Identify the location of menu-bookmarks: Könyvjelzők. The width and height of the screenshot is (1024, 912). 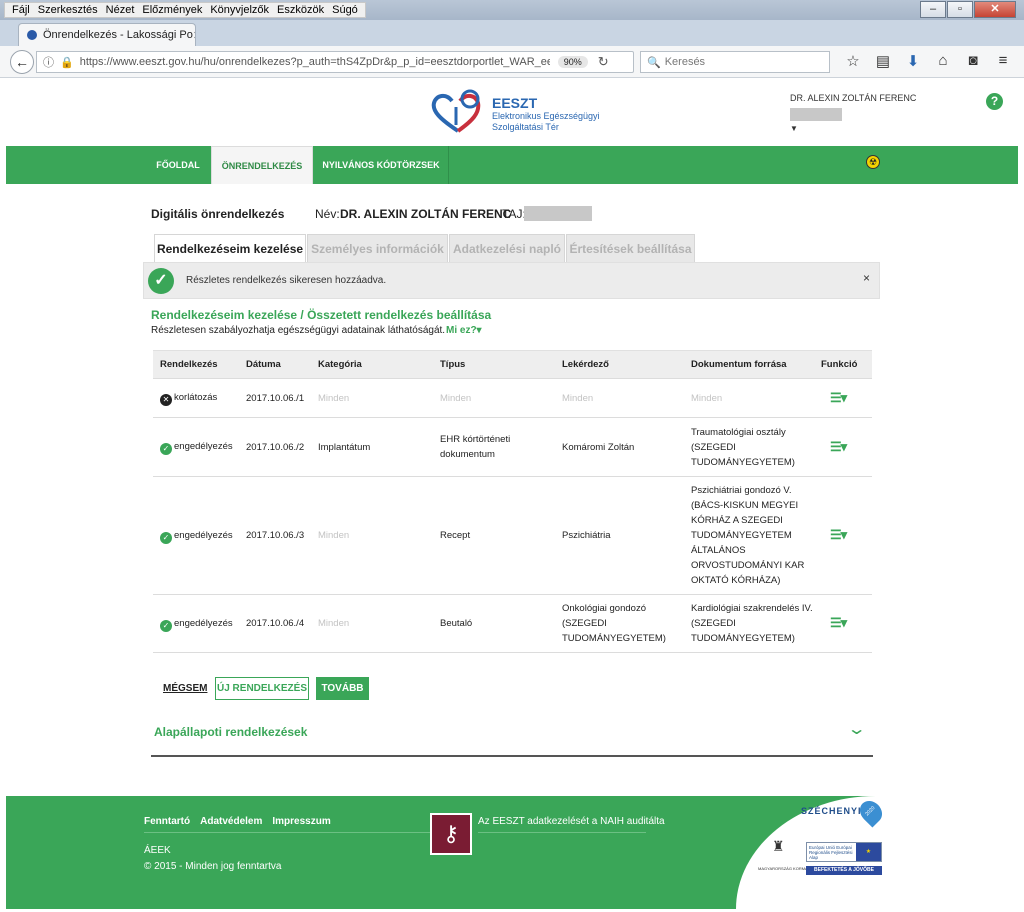
(239, 10).